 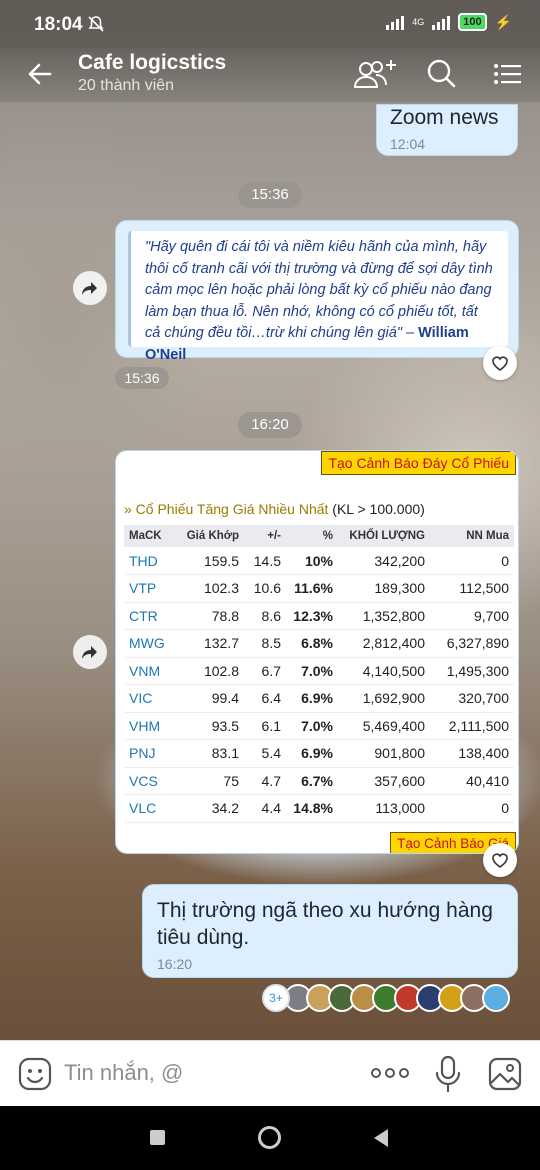 What do you see at coordinates (265, 781) in the screenshot?
I see `table-cell: 4.7` at bounding box center [265, 781].